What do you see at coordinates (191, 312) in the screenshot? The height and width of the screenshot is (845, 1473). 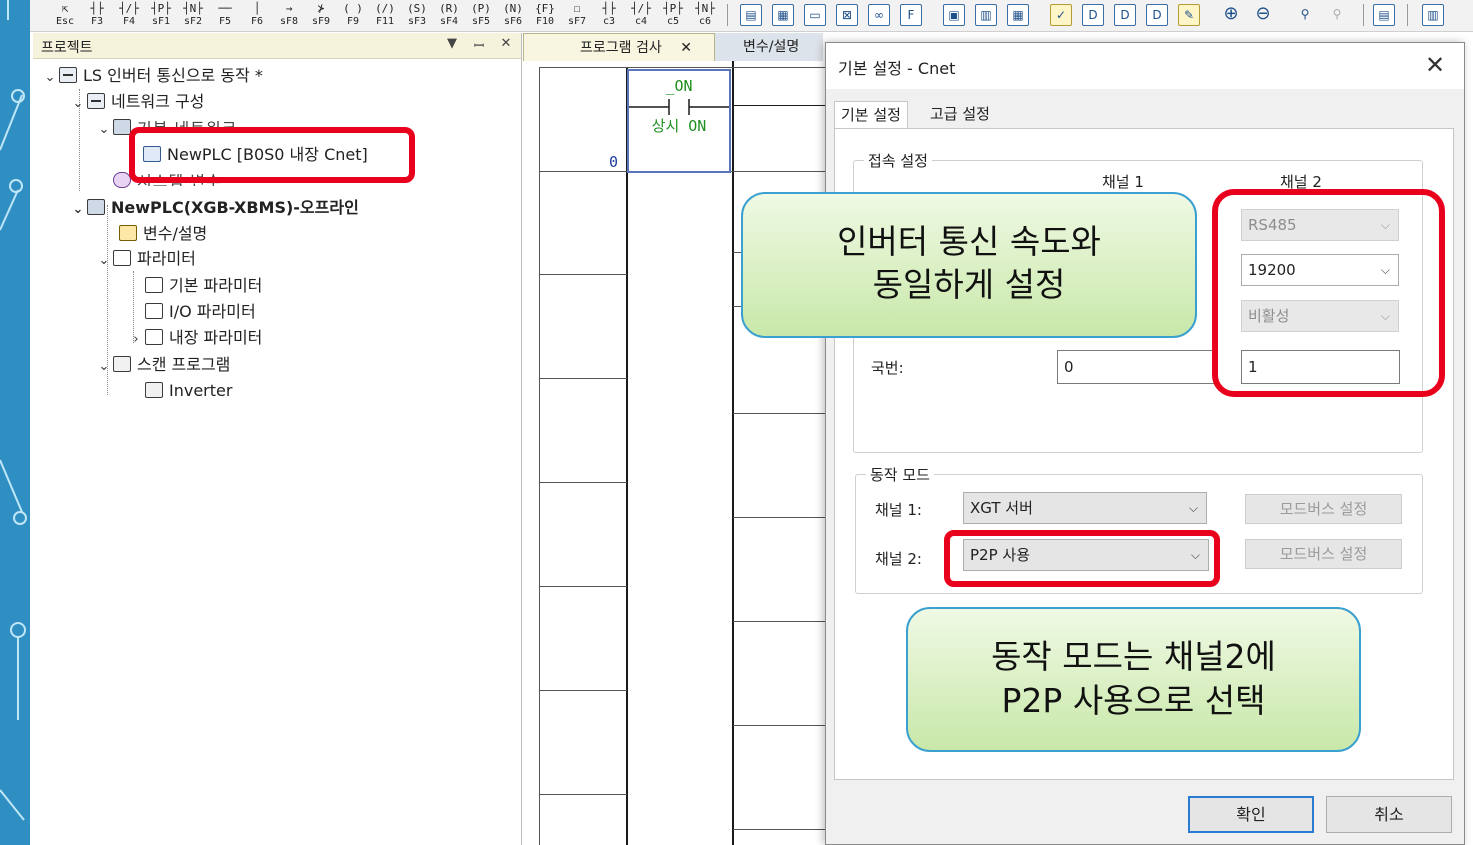 I see `tree-item-io-param: I/O 파라미터` at bounding box center [191, 312].